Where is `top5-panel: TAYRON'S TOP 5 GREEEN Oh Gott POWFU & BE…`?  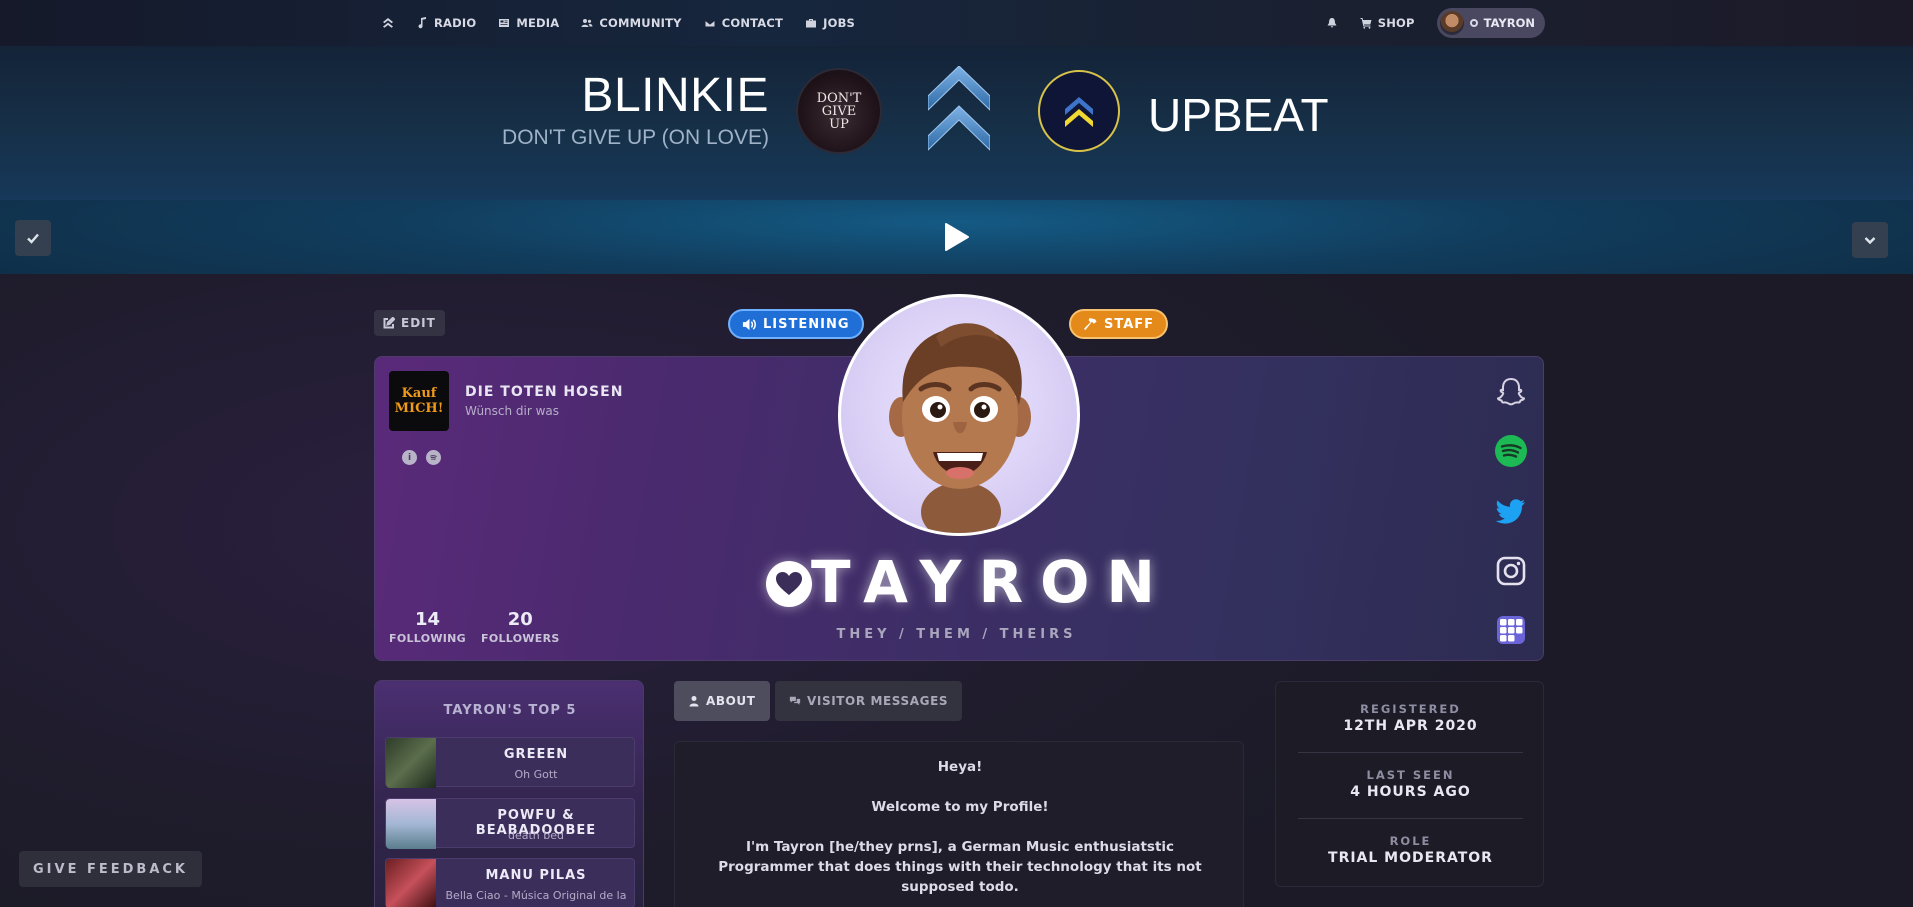 top5-panel: TAYRON'S TOP 5 GREEEN Oh Gott POWFU & BE… is located at coordinates (509, 793).